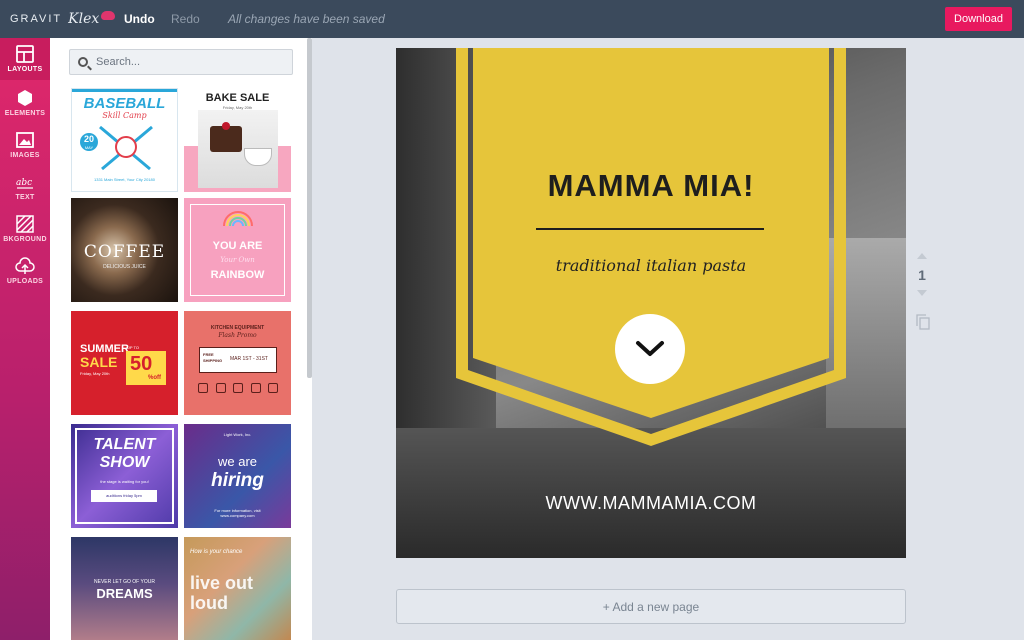 This screenshot has width=1024, height=640. What do you see at coordinates (651, 186) in the screenshot?
I see `canvas-title: MAMMA MIA!` at bounding box center [651, 186].